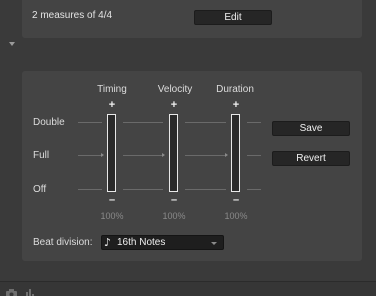  What do you see at coordinates (112, 216) in the screenshot?
I see `timing-value: 100%` at bounding box center [112, 216].